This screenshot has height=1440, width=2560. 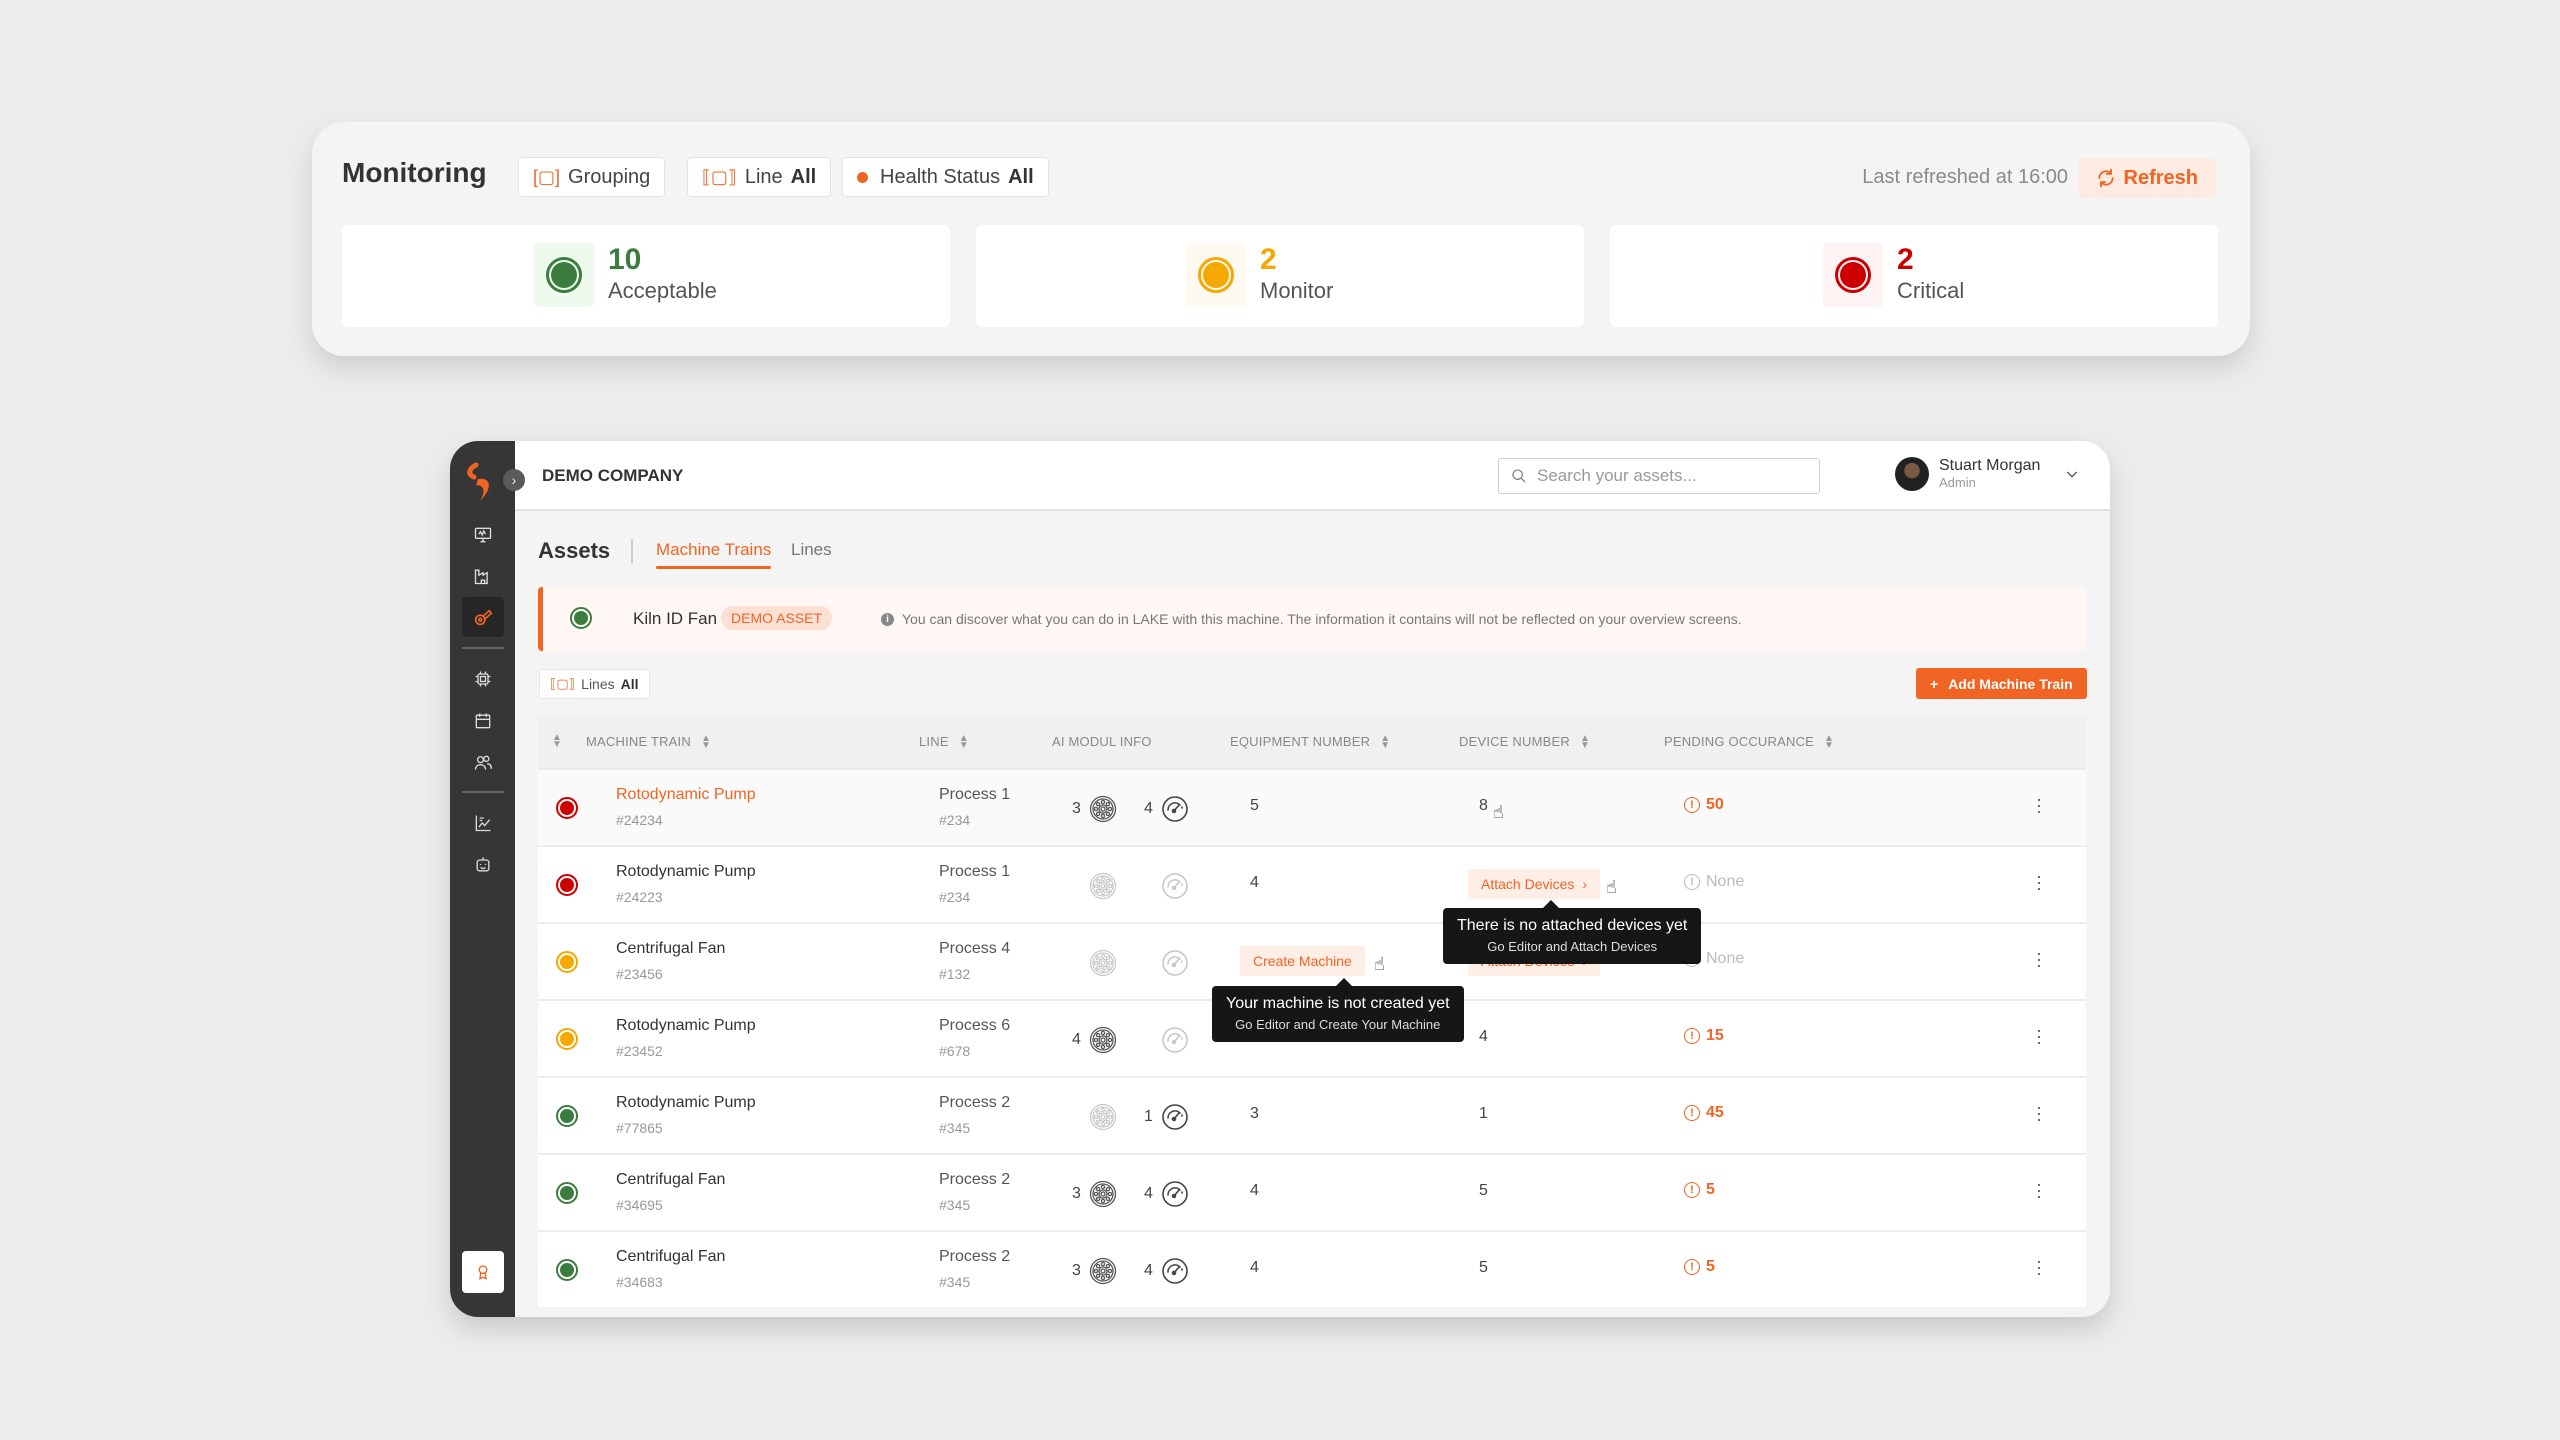 What do you see at coordinates (648, 741) in the screenshot?
I see `header-machine-train: MACHINE TRAIN ▲ ▼` at bounding box center [648, 741].